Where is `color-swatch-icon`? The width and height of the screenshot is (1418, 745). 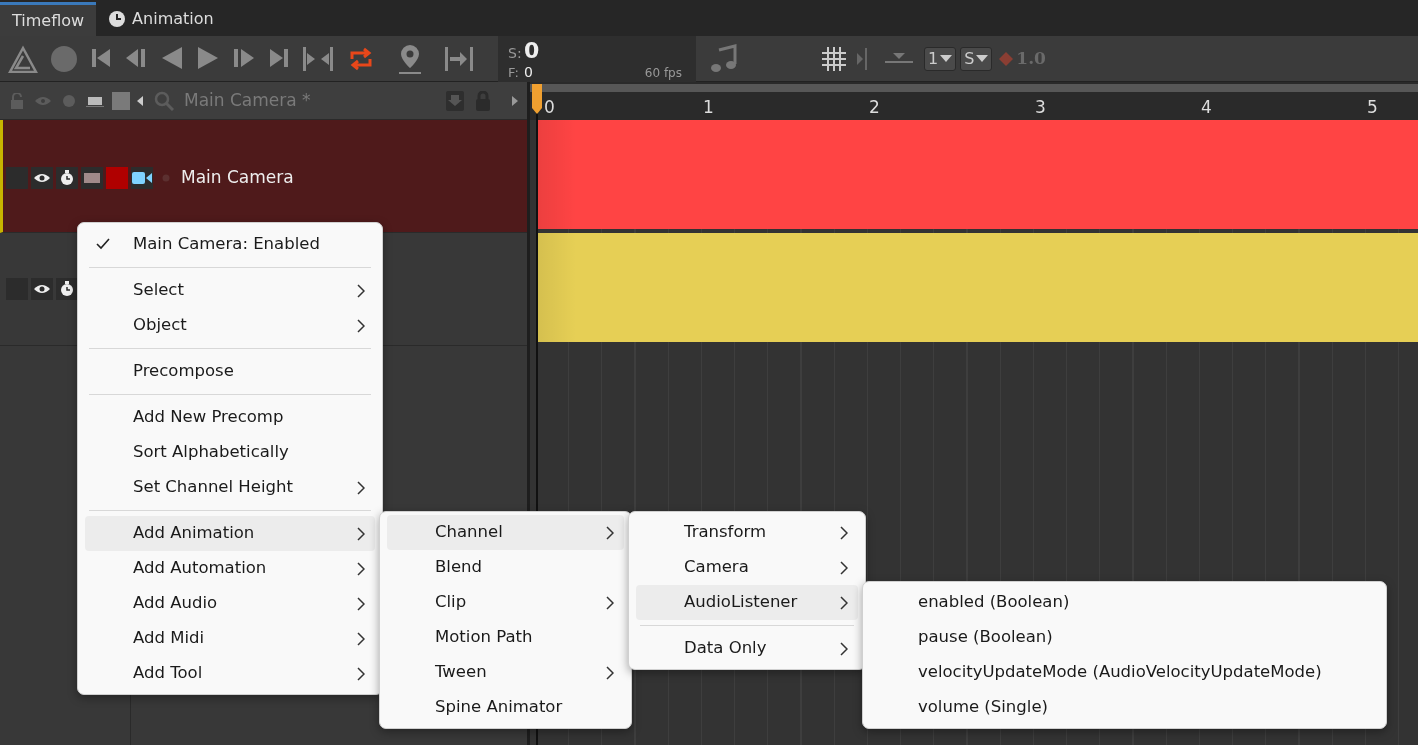 color-swatch-icon is located at coordinates (121, 100).